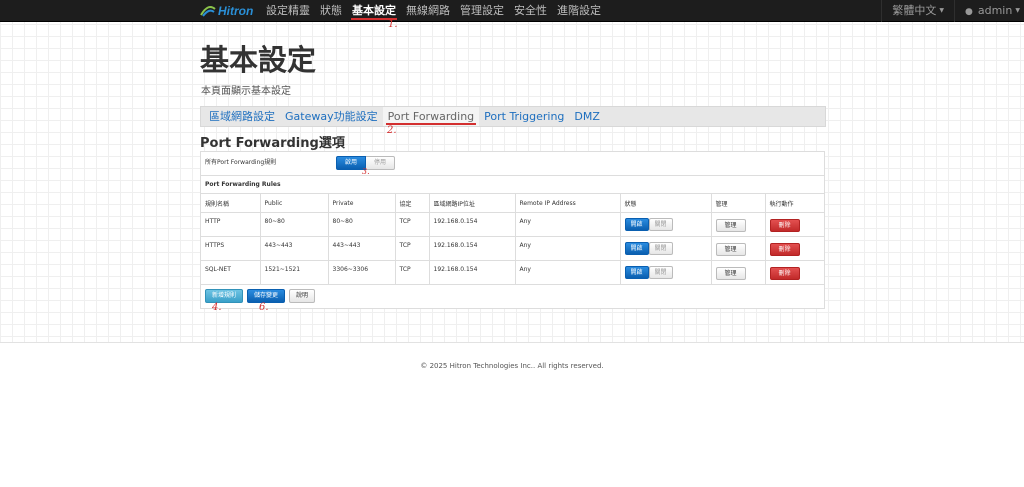 This screenshot has width=1024, height=487. I want to click on col-header: Private, so click(362, 203).